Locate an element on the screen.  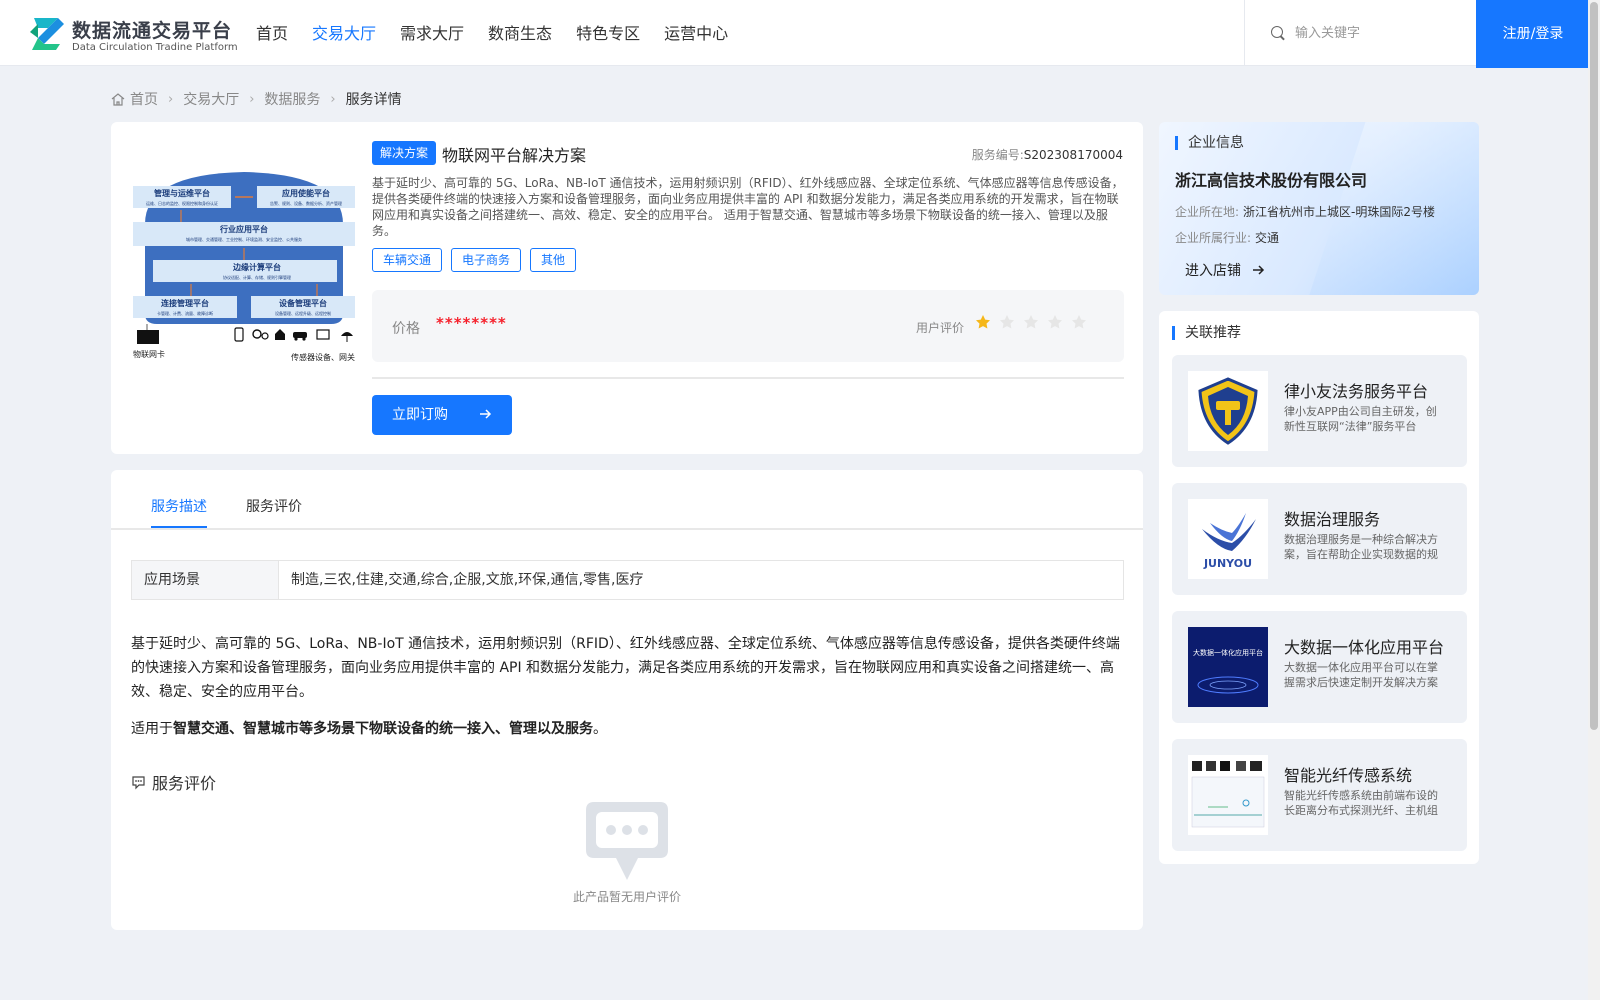
page-scrollbar is located at coordinates (1594, 500).